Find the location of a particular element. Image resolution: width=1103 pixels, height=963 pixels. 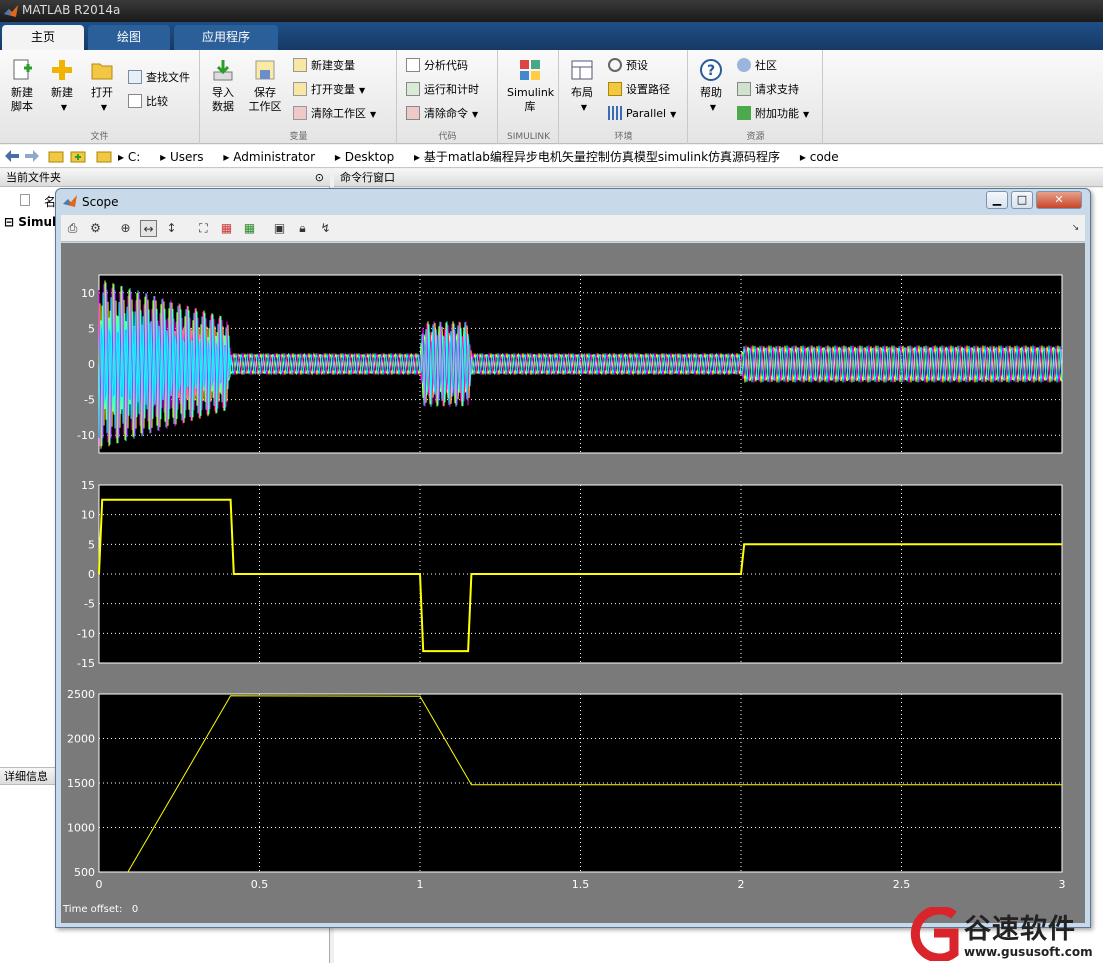

floating-scope-icon: ▣ is located at coordinates (279, 228).